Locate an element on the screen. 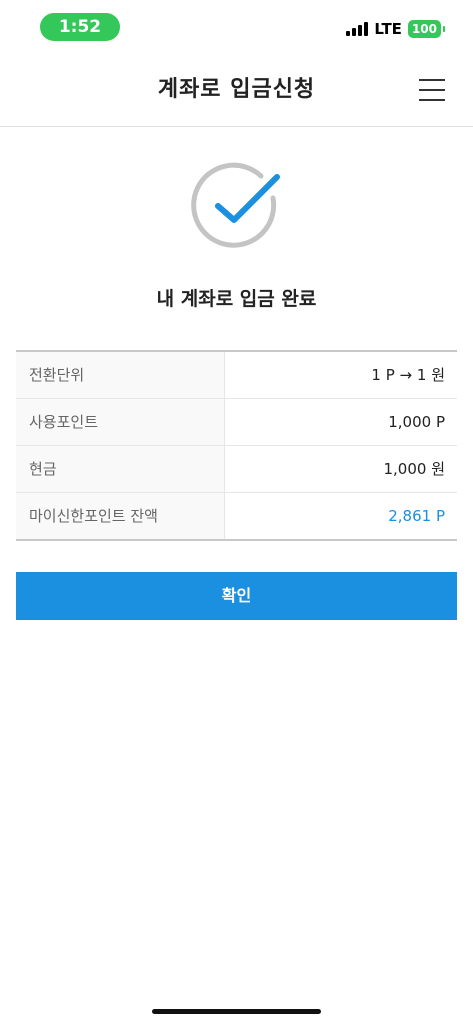  table-row: 사용포인트 1,000 P is located at coordinates (236, 422).